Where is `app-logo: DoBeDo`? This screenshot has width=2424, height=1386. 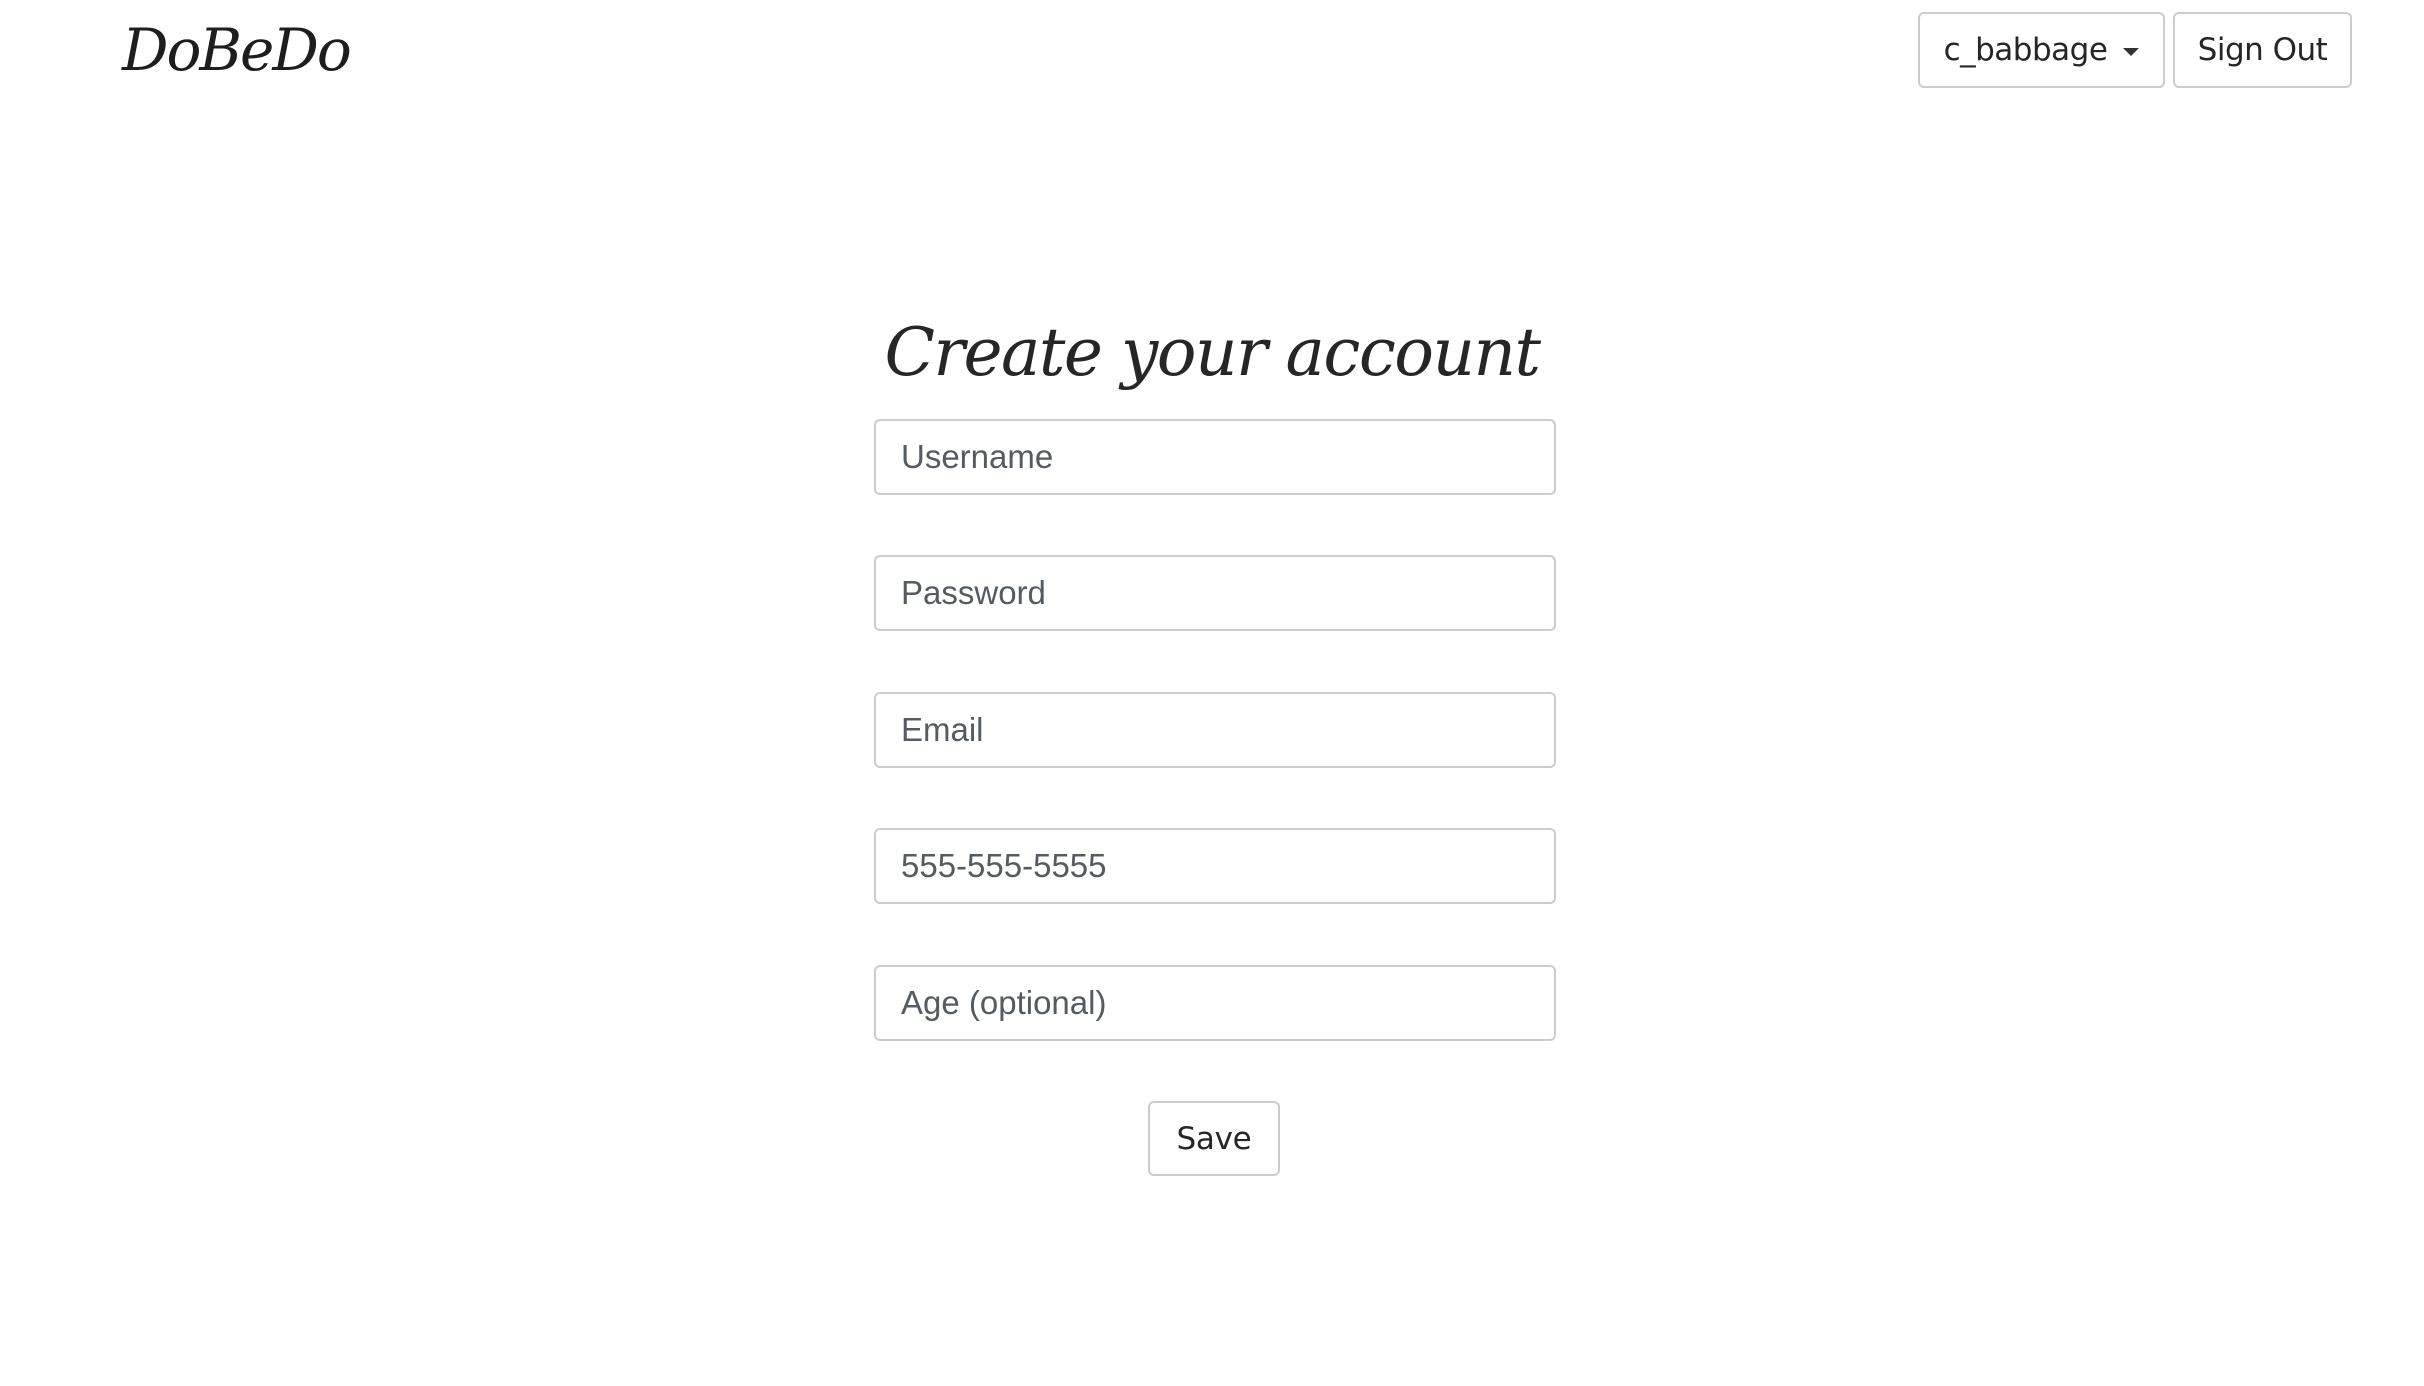 app-logo: DoBeDo is located at coordinates (237, 50).